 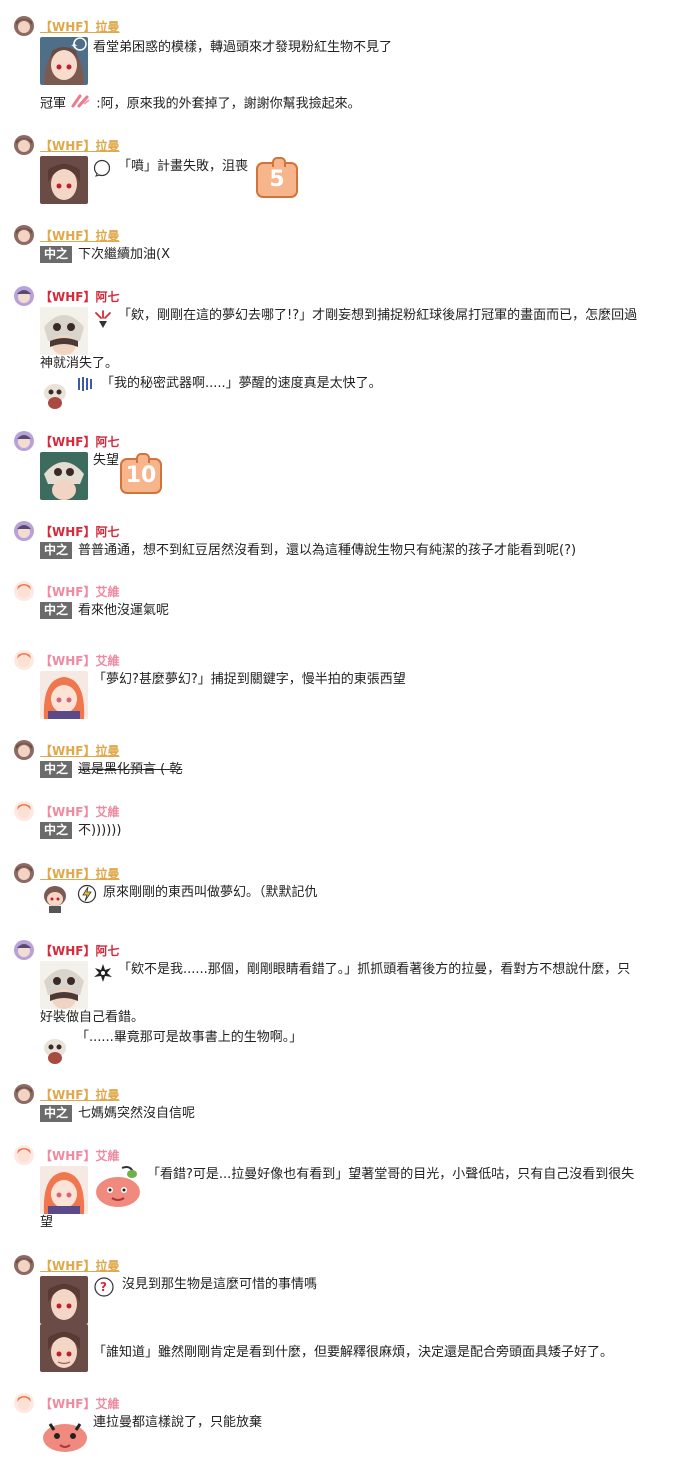 I want to click on post-text-row: 中之 還是黑化預言 ( 乾, so click(x=111, y=770).